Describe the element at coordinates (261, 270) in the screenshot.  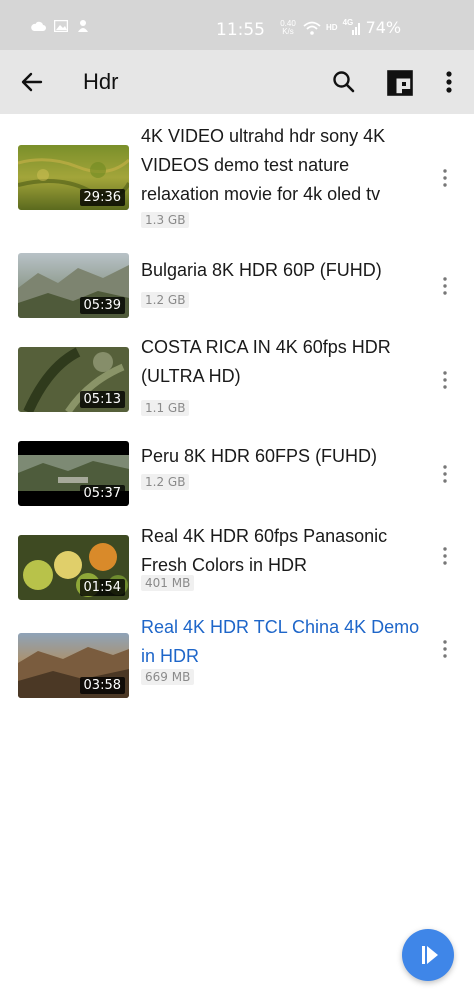
I see `video-title: Bulgaria 8K HDR 60P (FUHD)` at that location.